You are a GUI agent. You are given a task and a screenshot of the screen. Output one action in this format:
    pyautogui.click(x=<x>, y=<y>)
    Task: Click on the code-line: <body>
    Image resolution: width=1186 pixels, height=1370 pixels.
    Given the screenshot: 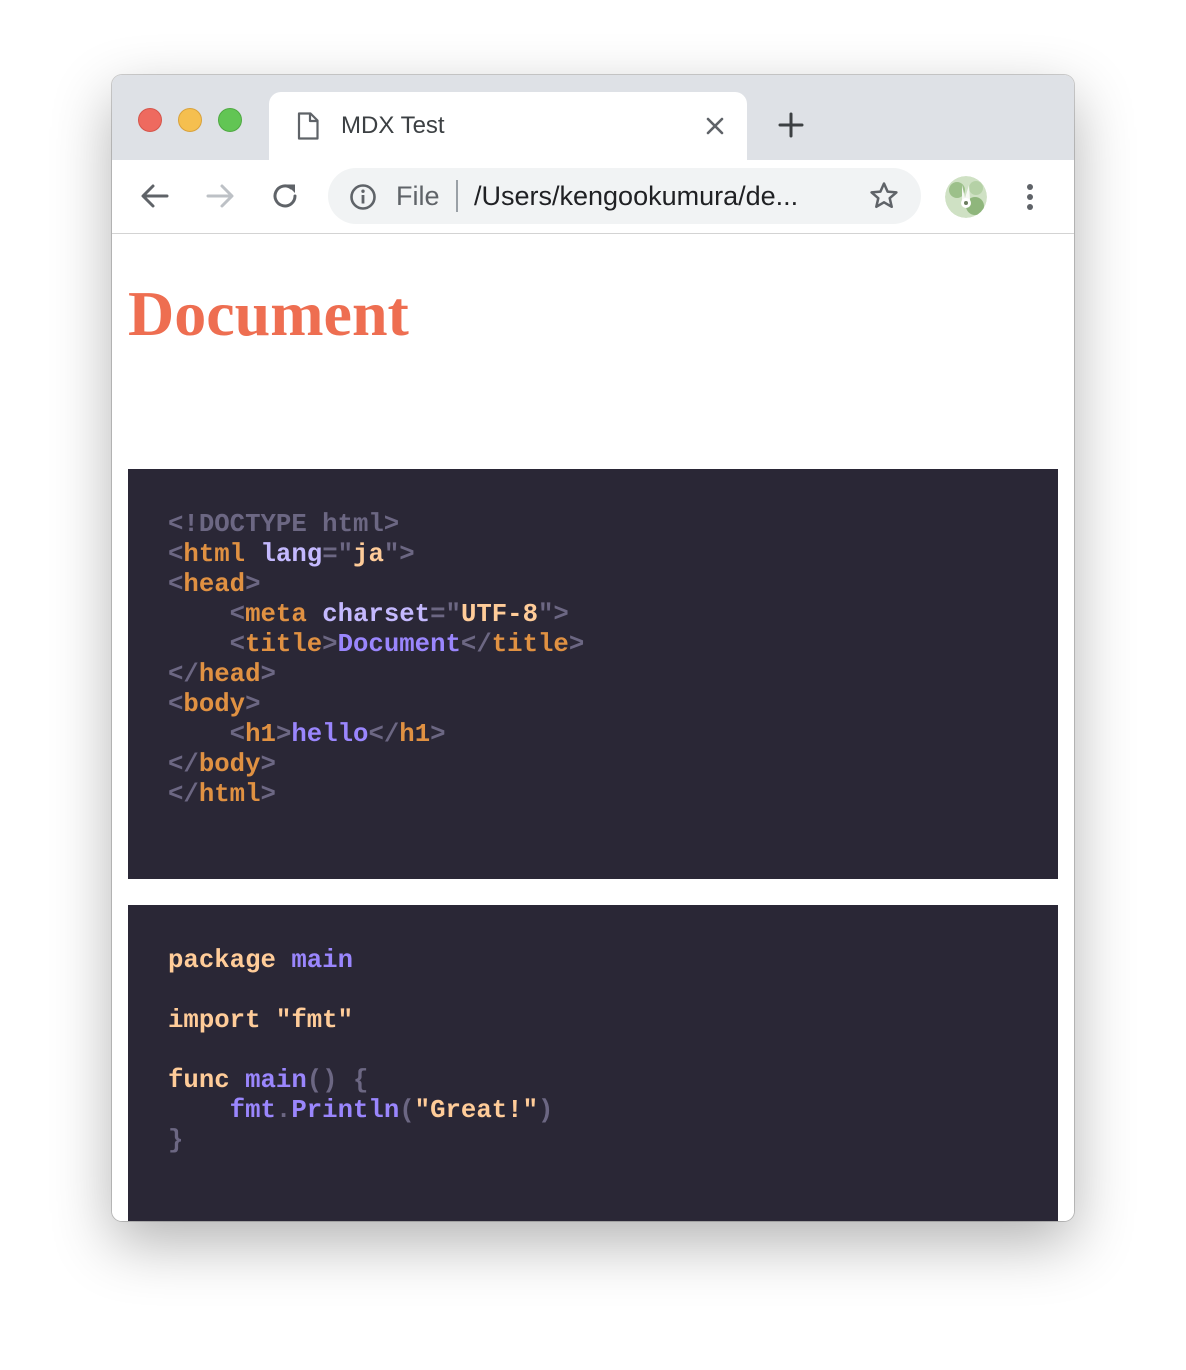 What is the action you would take?
    pyautogui.click(x=593, y=705)
    